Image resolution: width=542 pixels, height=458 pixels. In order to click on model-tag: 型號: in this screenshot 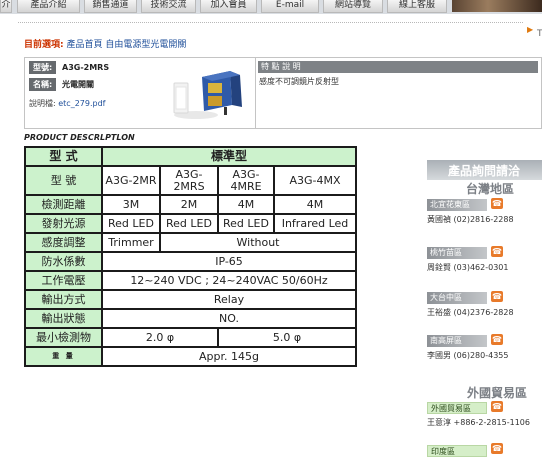, I will do `click(43, 67)`.